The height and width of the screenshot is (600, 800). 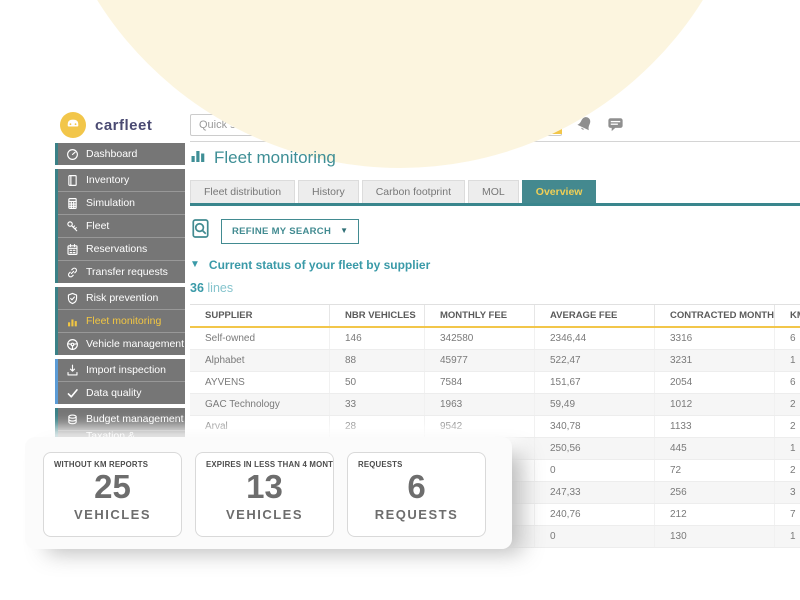 What do you see at coordinates (112, 154) in the screenshot?
I see `sidebar-item-label: Dashboard` at bounding box center [112, 154].